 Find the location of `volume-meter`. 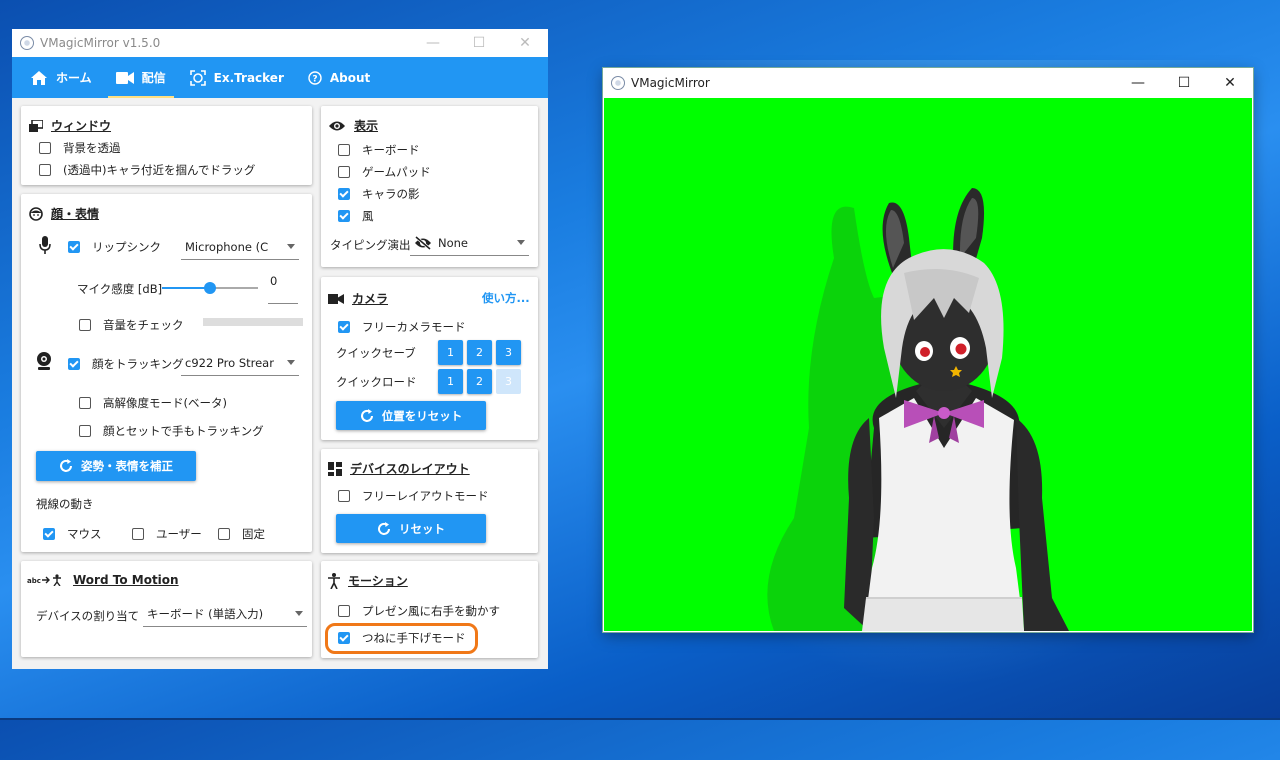

volume-meter is located at coordinates (253, 322).